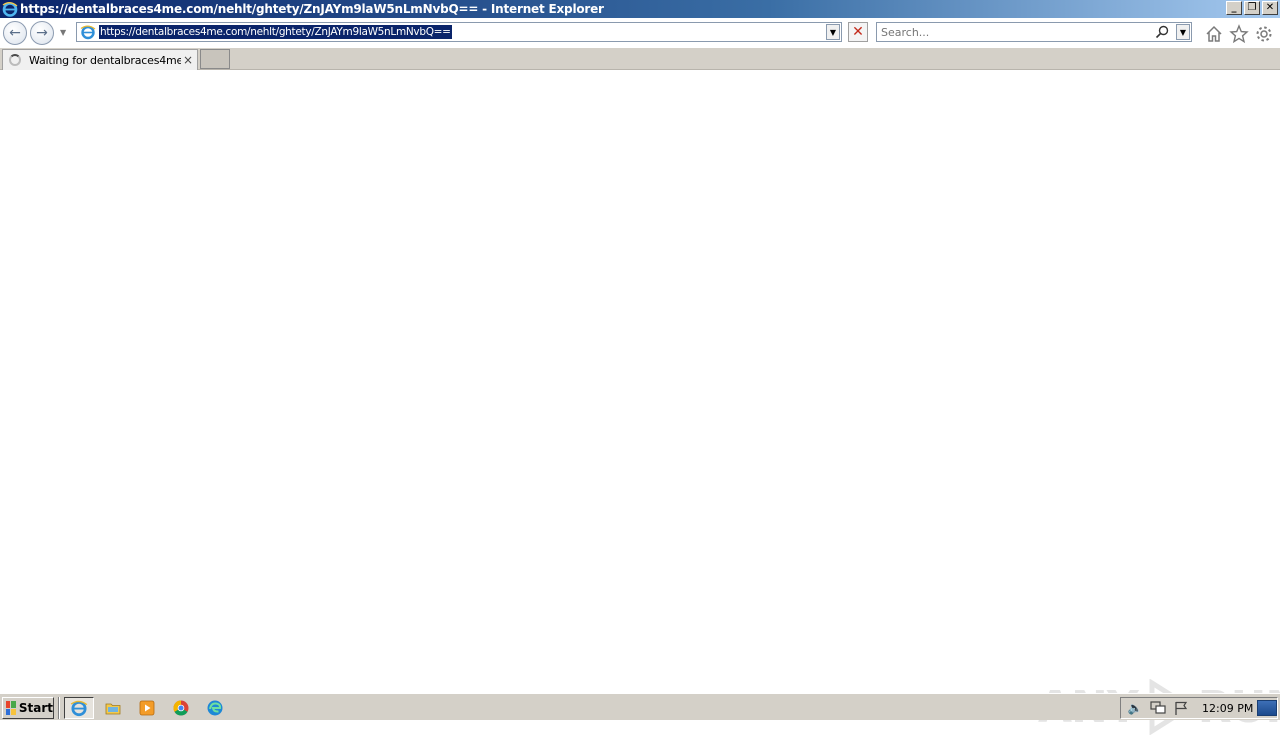 The image size is (1280, 735). What do you see at coordinates (1239, 34) in the screenshot?
I see `favorites-star-icon` at bounding box center [1239, 34].